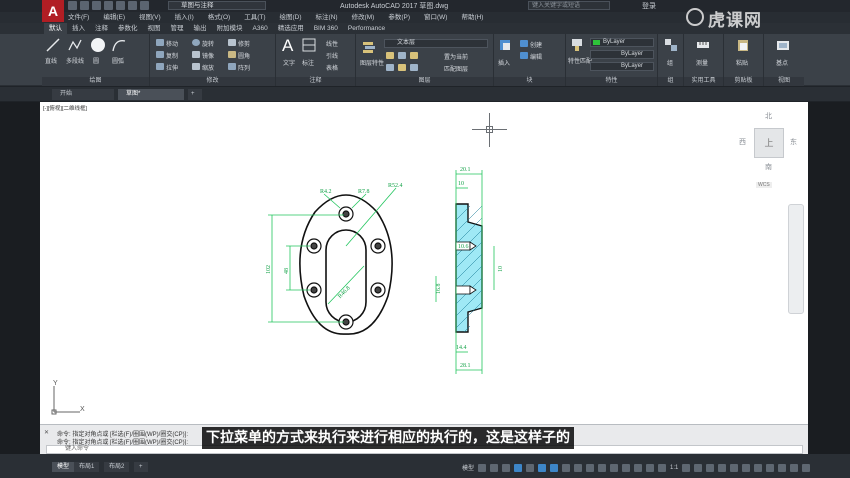 The image size is (850, 478). I want to click on mirror-icon, so click(196, 54).